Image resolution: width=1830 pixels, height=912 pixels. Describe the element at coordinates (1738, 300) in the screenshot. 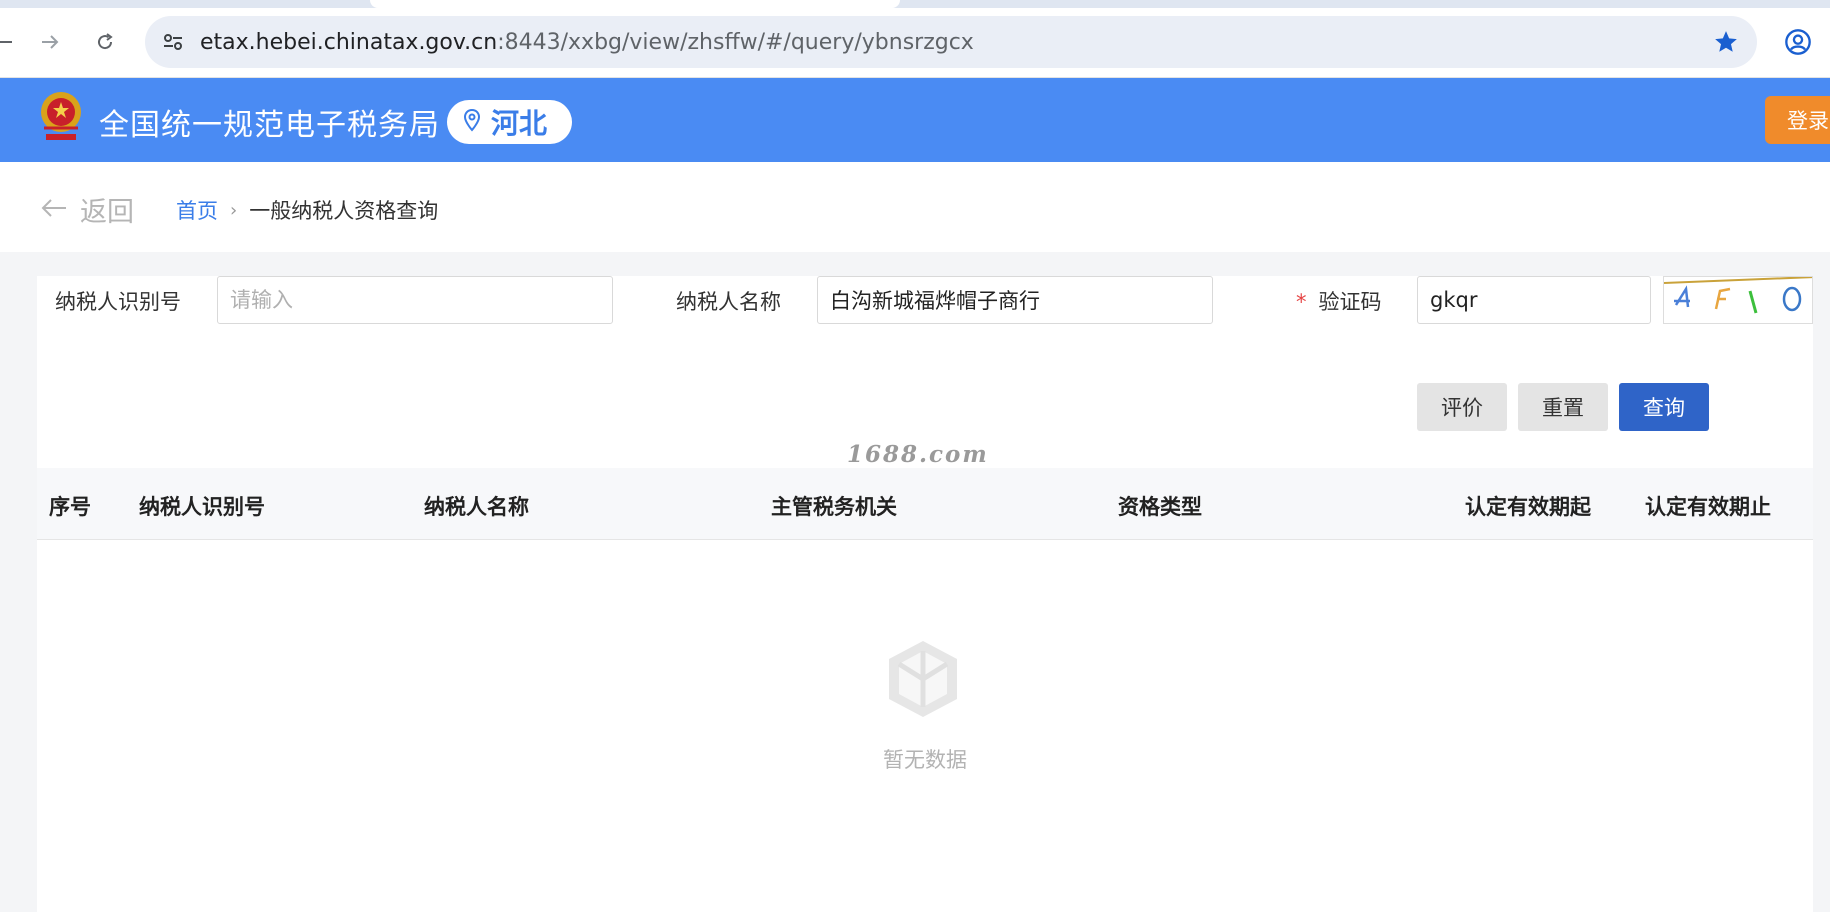

I see `captcha-image` at that location.